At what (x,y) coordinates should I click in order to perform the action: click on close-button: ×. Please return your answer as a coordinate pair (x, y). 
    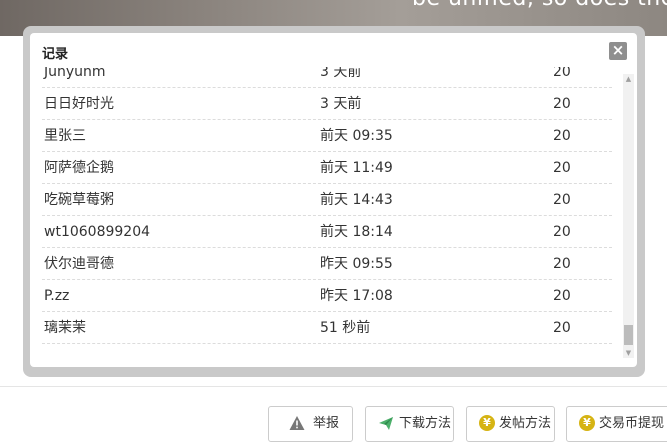
    Looking at the image, I should click on (618, 51).